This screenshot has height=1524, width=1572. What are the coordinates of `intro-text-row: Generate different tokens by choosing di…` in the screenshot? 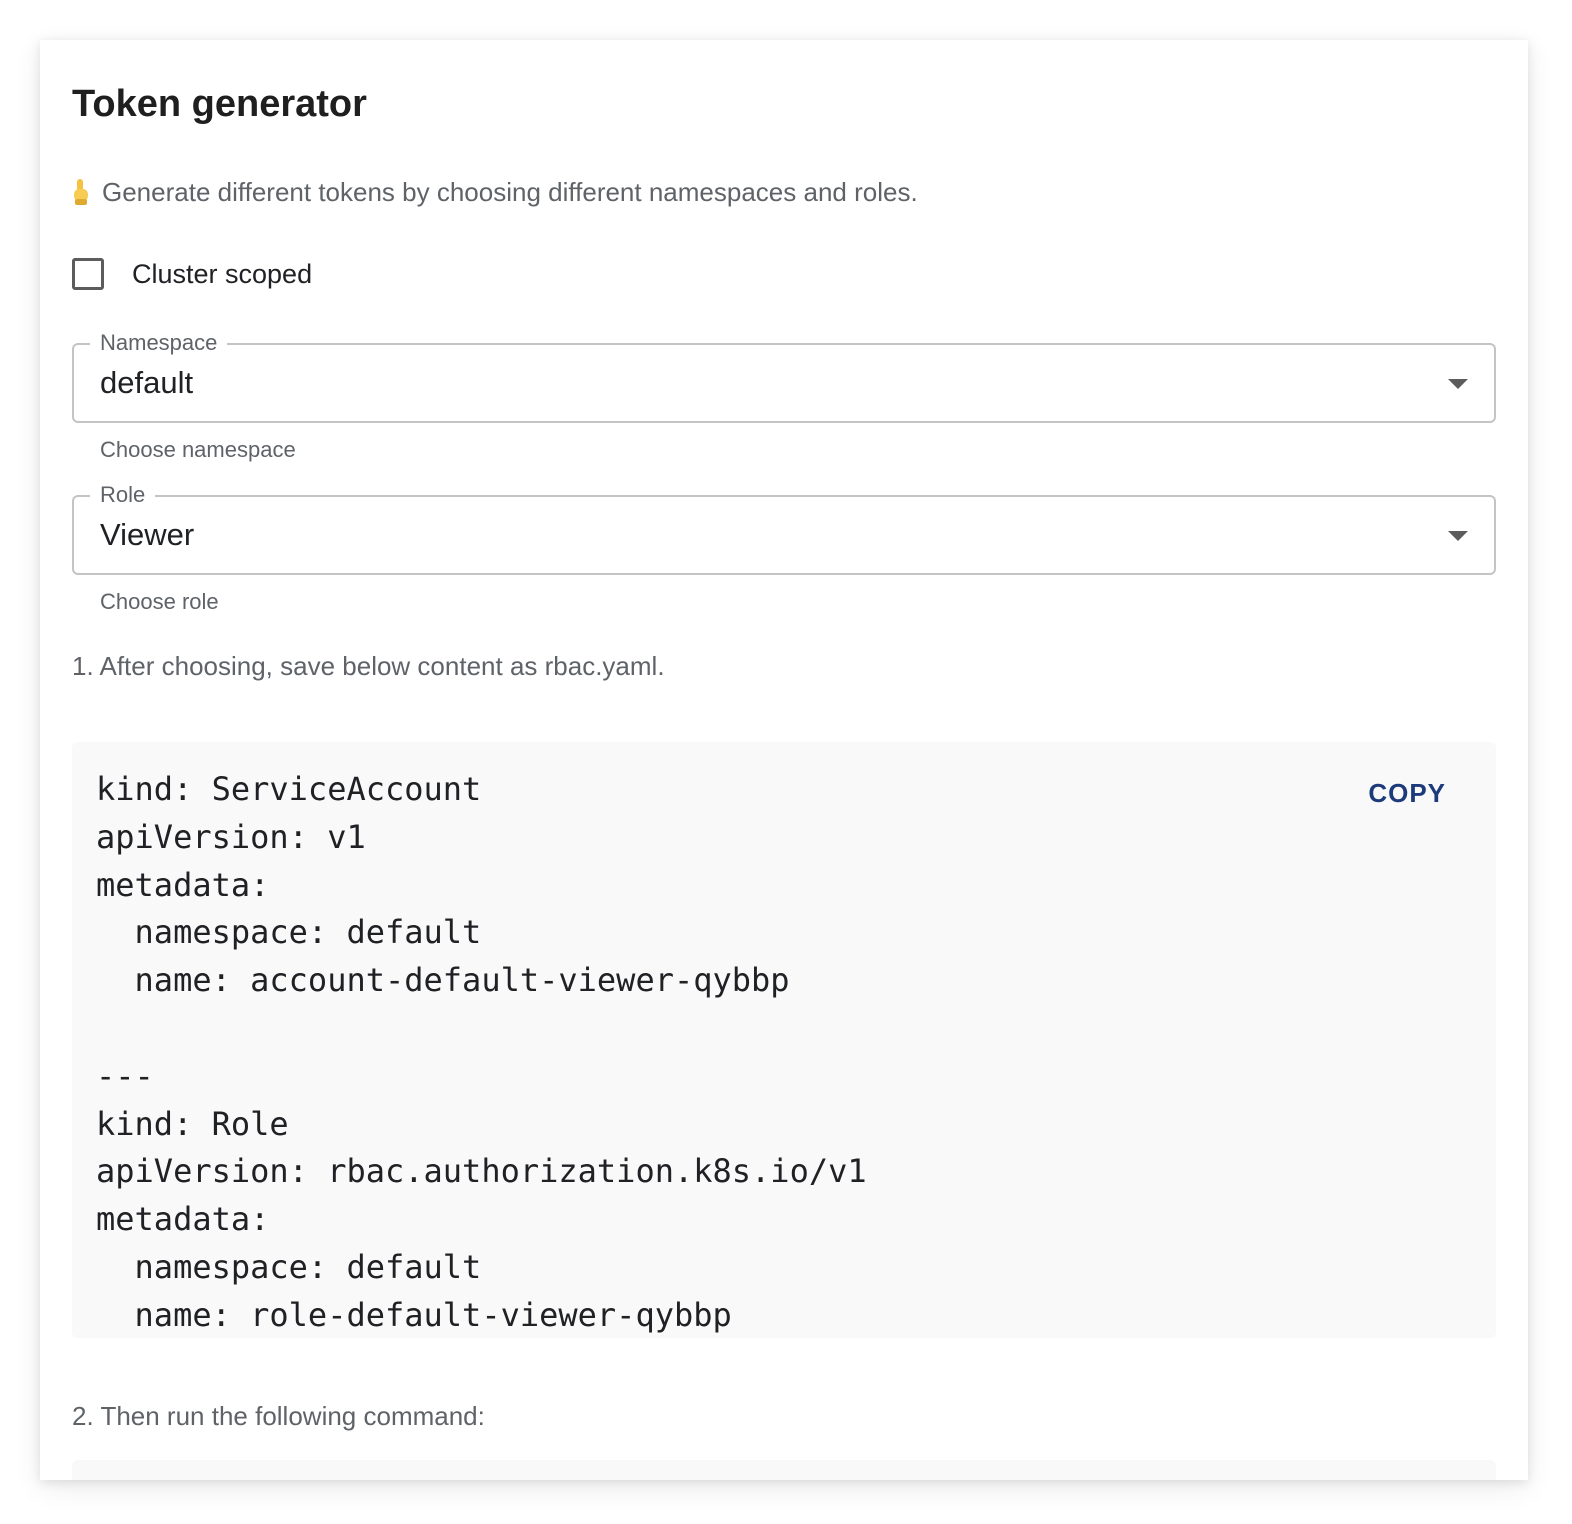 It's located at (495, 192).